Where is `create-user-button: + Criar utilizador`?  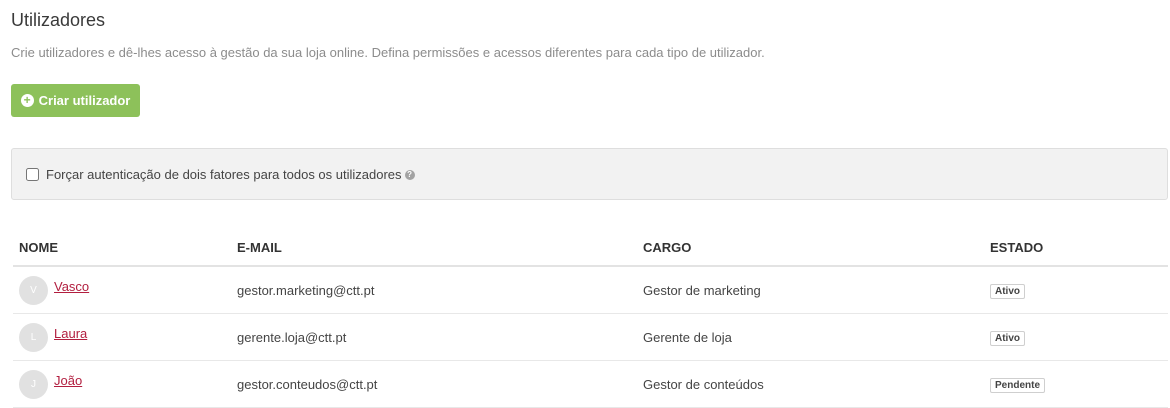 create-user-button: + Criar utilizador is located at coordinates (75, 100).